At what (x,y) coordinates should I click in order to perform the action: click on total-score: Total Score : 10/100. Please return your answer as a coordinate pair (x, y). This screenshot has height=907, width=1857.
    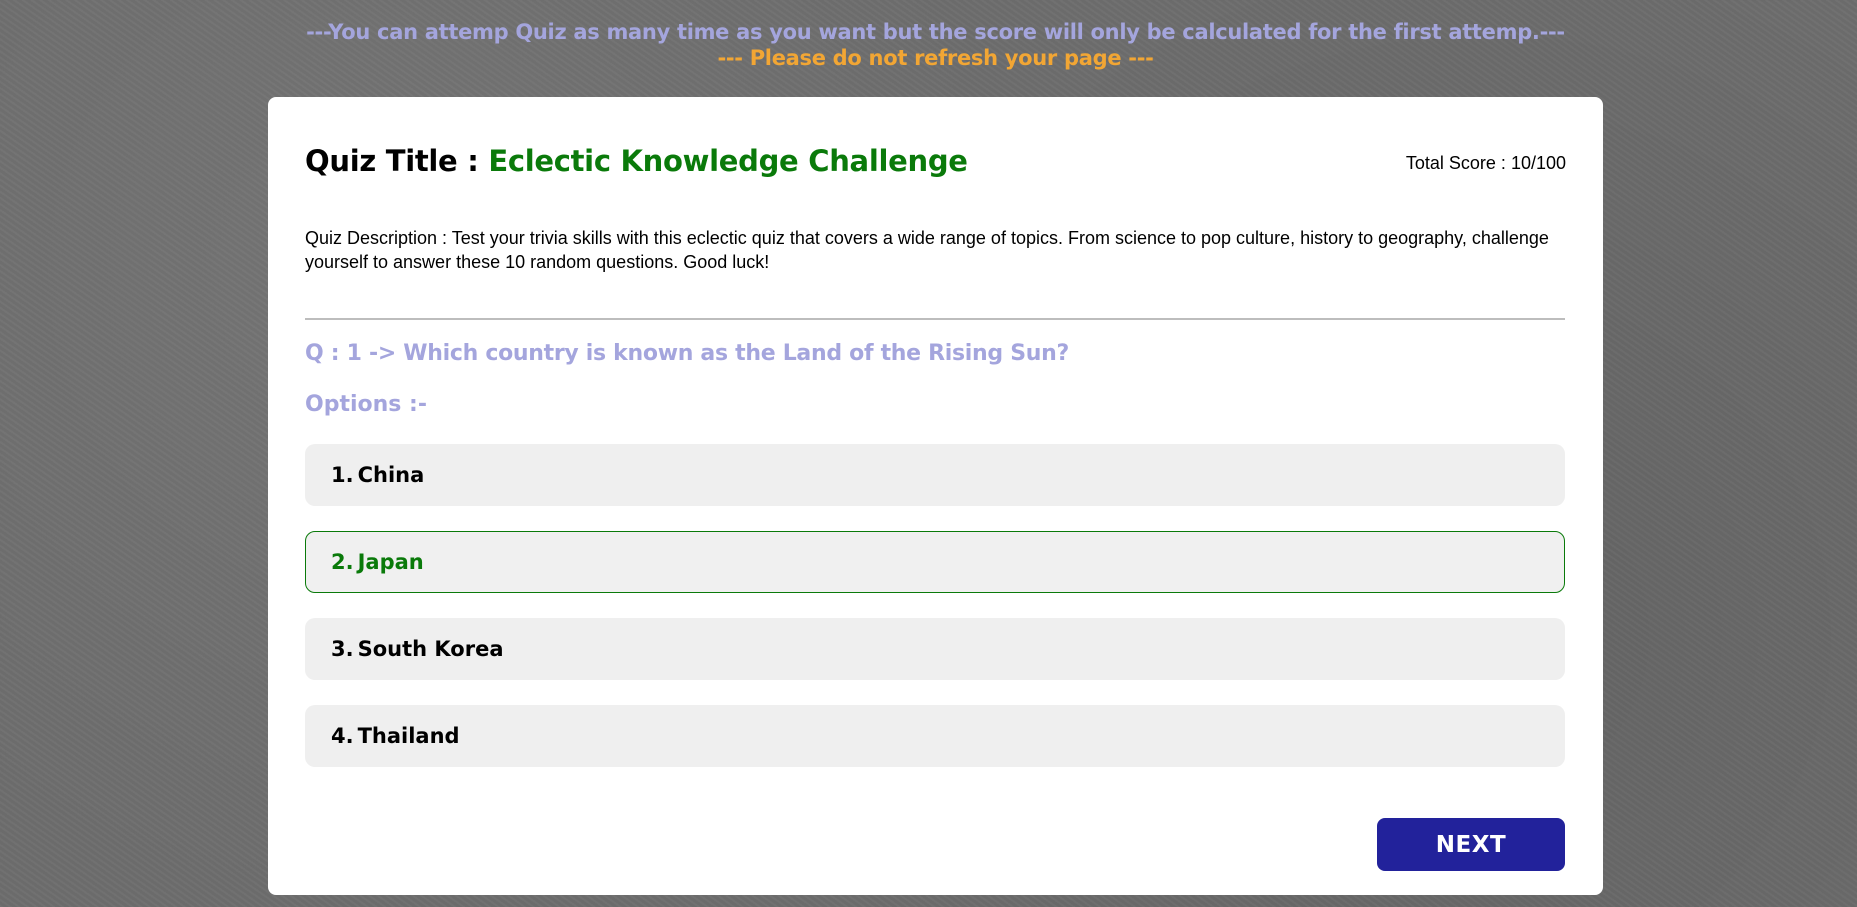
    Looking at the image, I should click on (1486, 163).